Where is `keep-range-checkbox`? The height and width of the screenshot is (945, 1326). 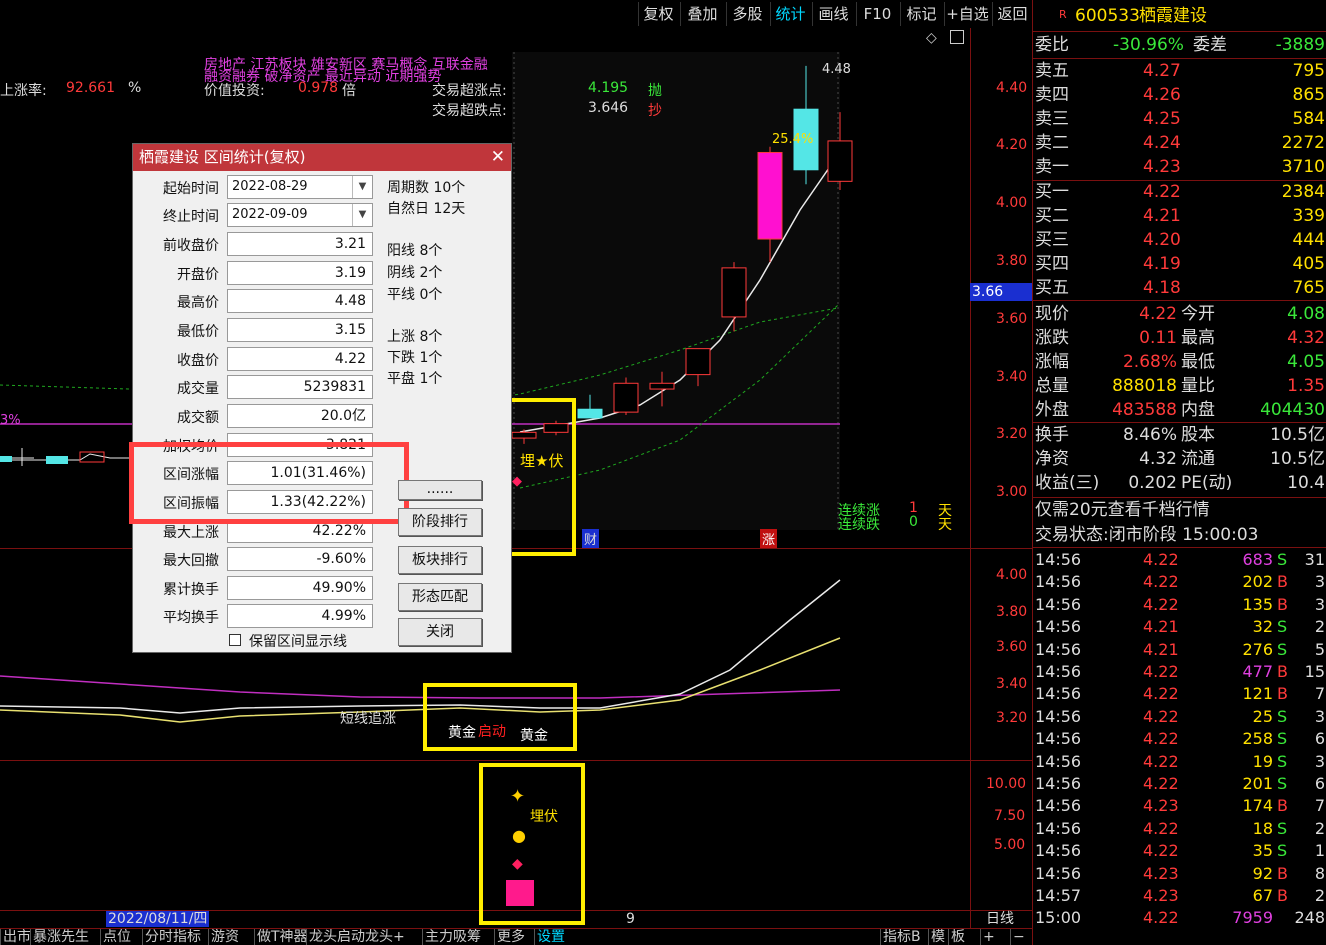
keep-range-checkbox is located at coordinates (235, 640).